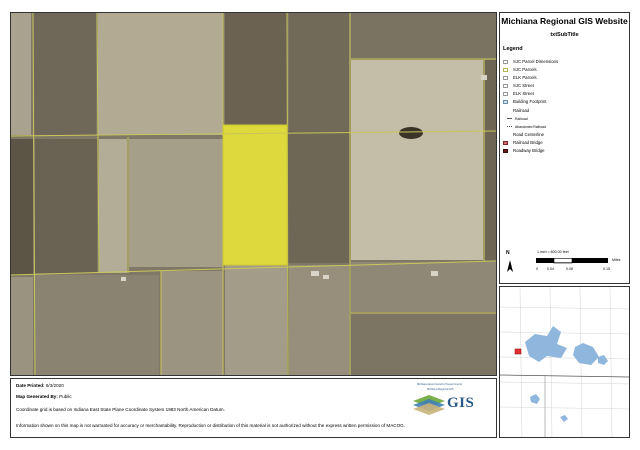 The height and width of the screenshot is (450, 640). Describe the element at coordinates (564, 21) in the screenshot. I see `map-title: Michiana Regional GIS Website` at that location.